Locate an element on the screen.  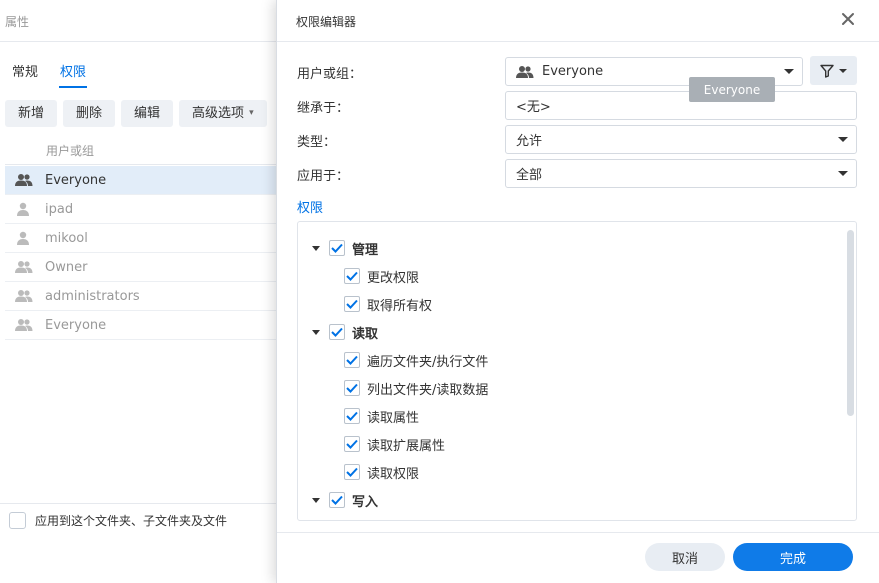
tree-group-manage: 管理 is located at coordinates (345, 248).